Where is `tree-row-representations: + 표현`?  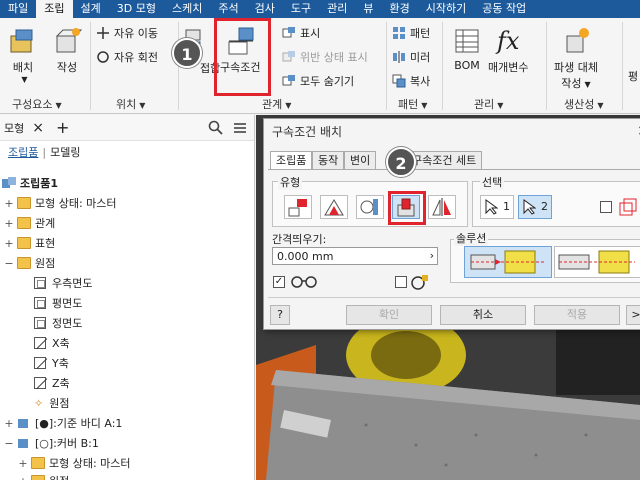
tree-row-representations: + 표현 is located at coordinates (29, 243).